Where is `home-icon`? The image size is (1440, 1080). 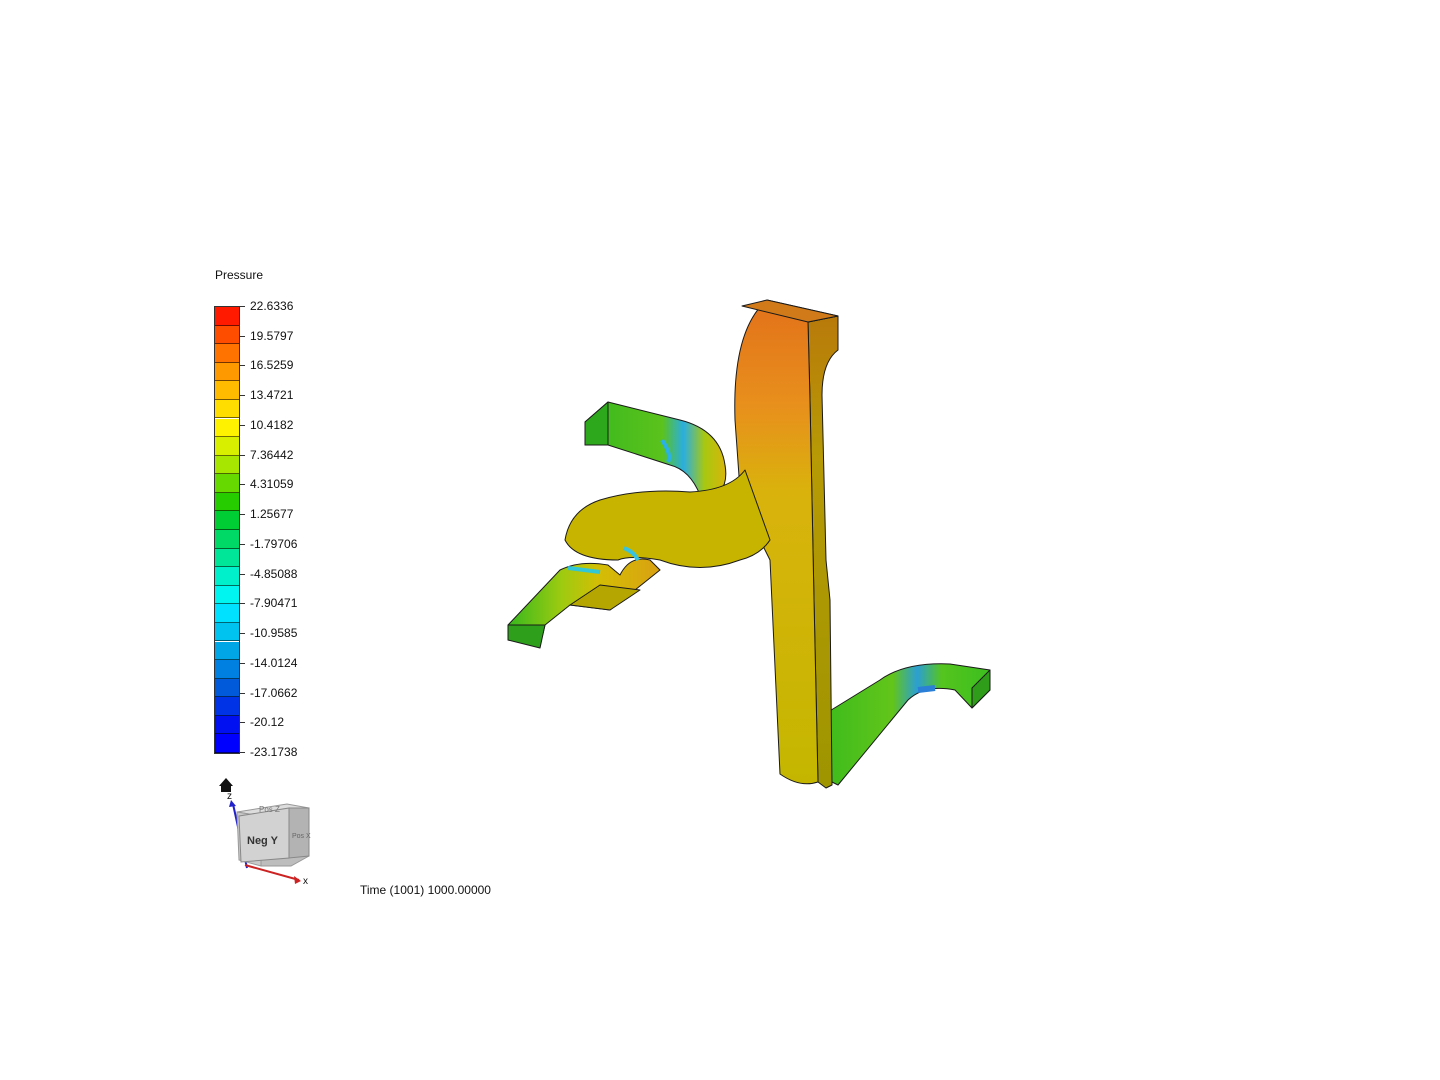 home-icon is located at coordinates (226, 785).